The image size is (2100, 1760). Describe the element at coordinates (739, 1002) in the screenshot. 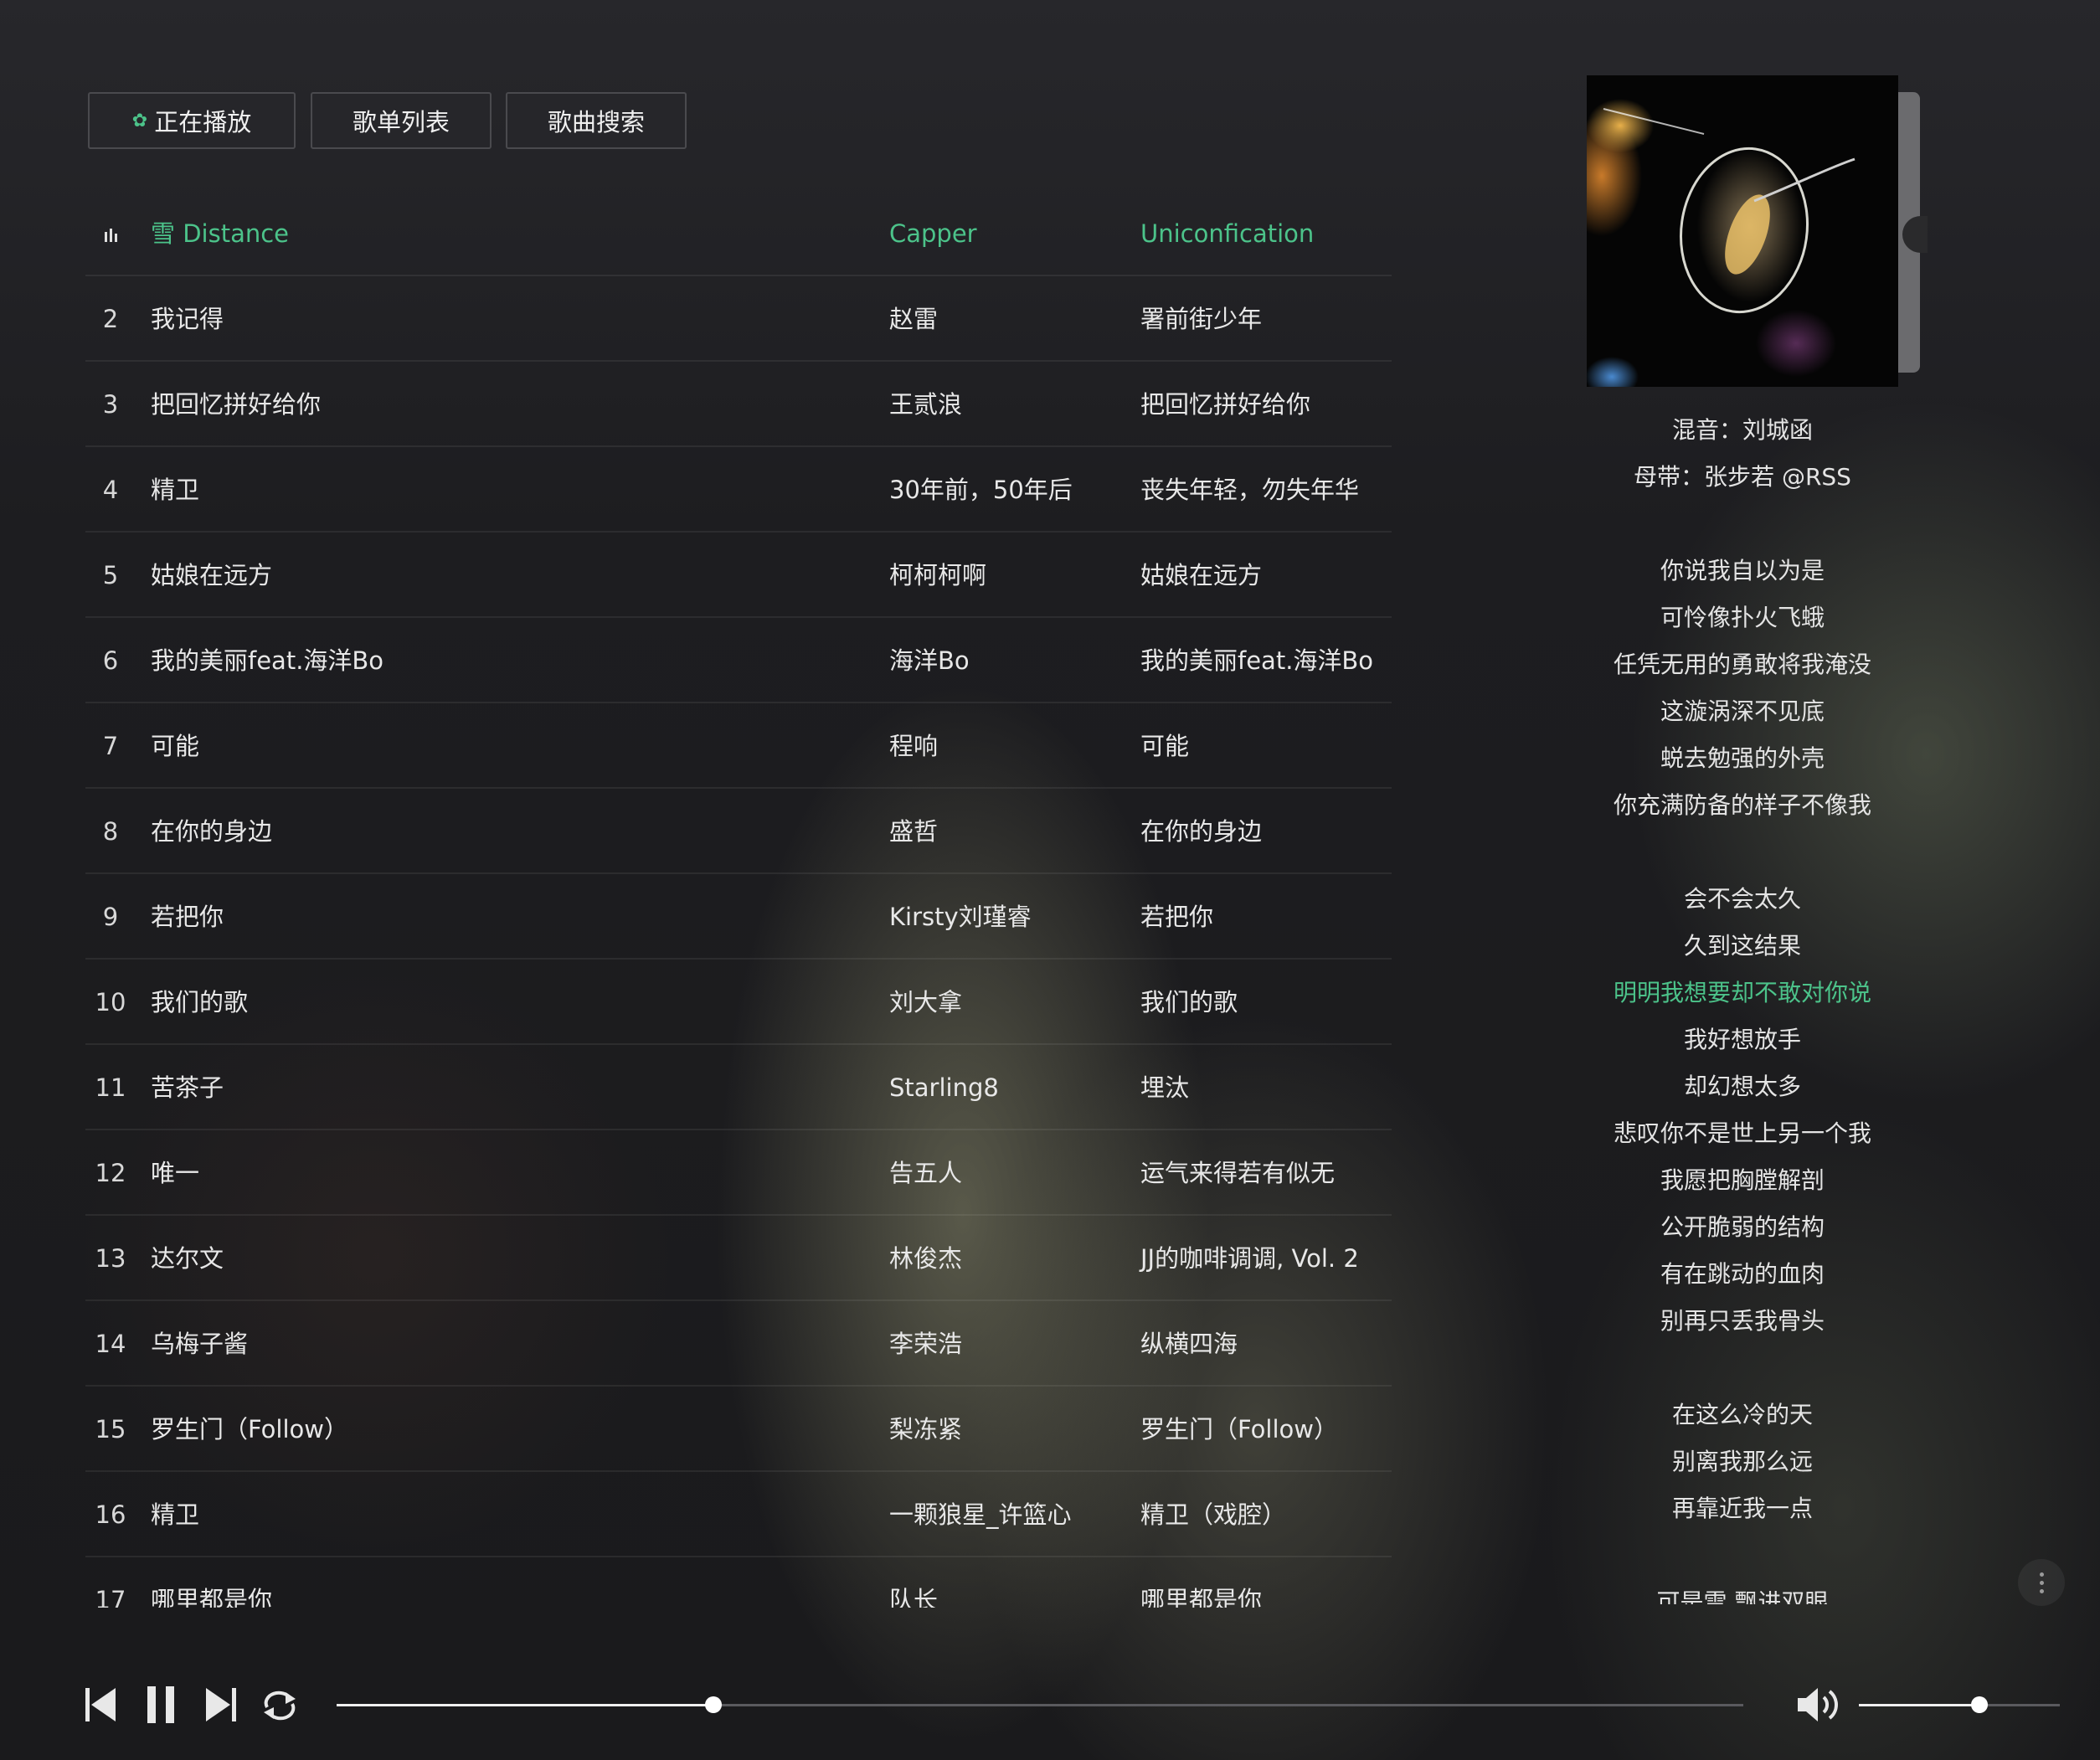

I see `table-row: 10 我们的歌 刘大拿 我们的歌` at that location.